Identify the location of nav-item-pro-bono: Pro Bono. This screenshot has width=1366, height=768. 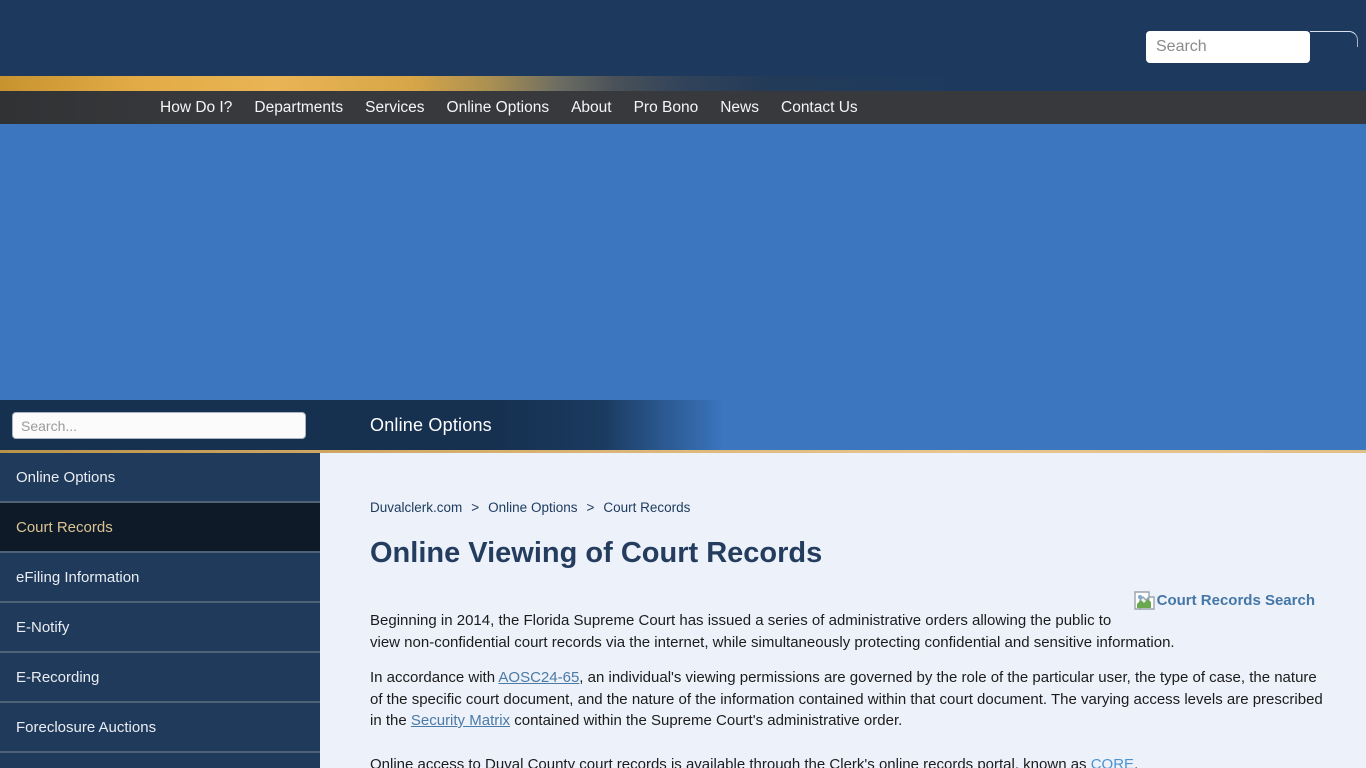
(666, 107).